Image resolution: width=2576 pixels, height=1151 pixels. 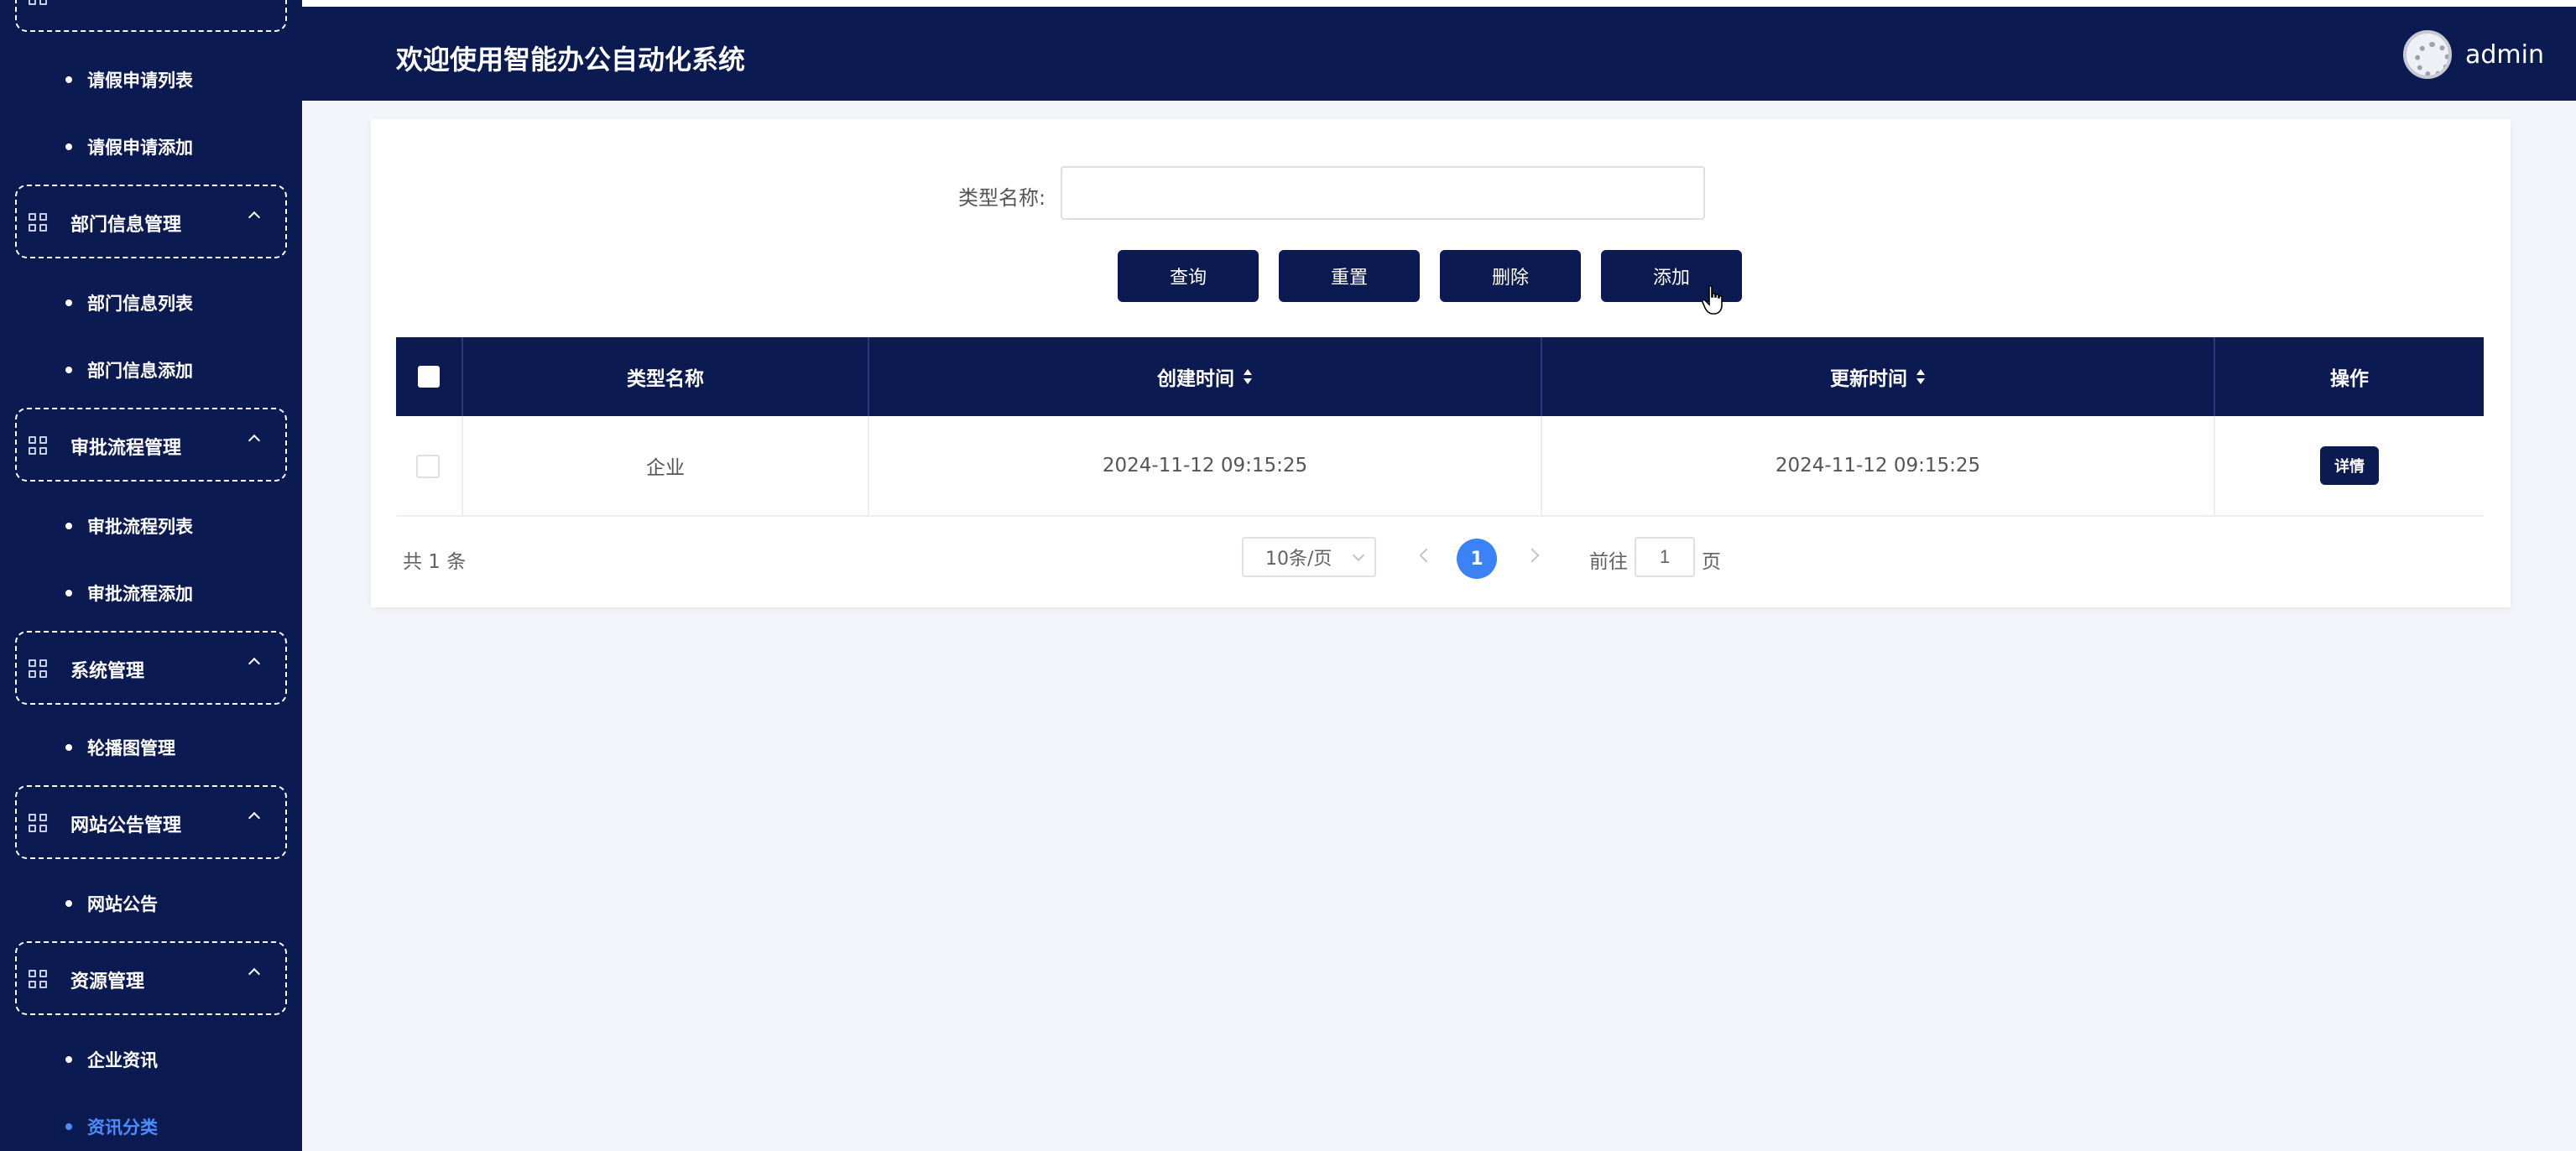 I want to click on sidebar-group-label: 资源管理, so click(x=107, y=982).